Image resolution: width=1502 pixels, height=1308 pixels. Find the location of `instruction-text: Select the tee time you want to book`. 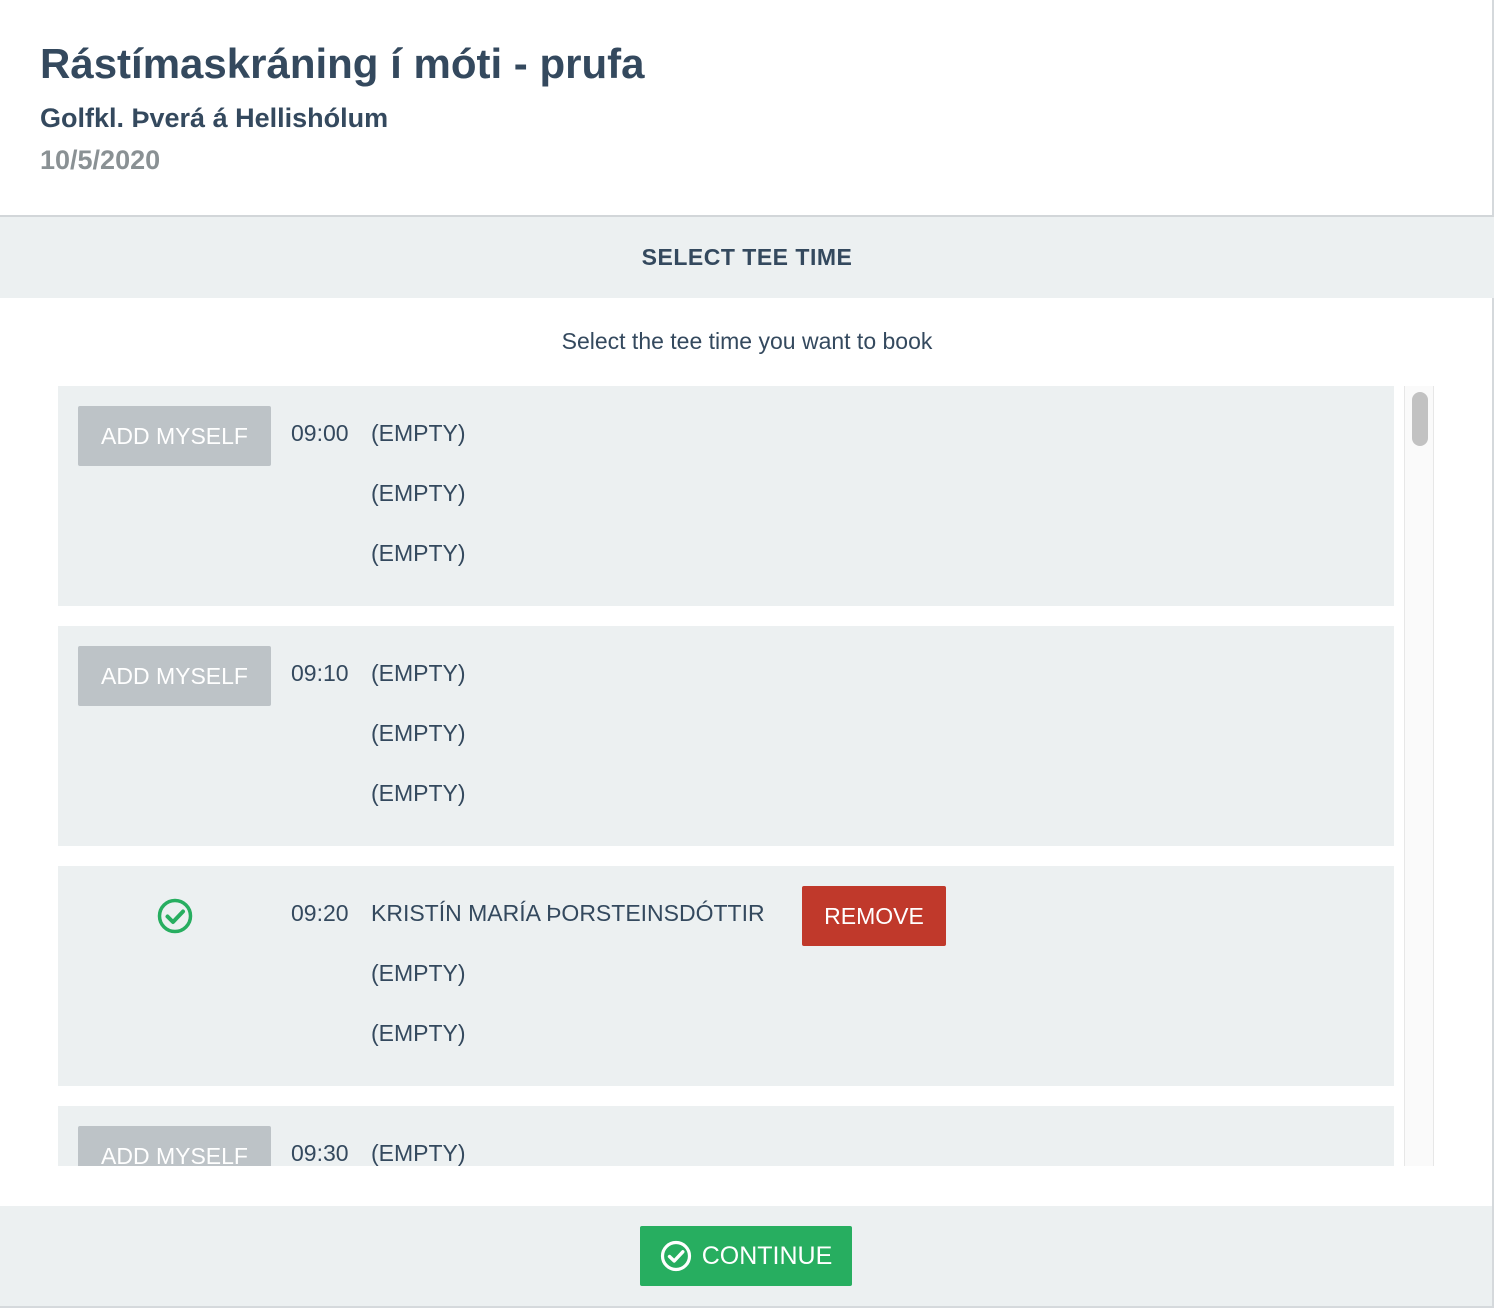

instruction-text: Select the tee time you want to book is located at coordinates (747, 341).